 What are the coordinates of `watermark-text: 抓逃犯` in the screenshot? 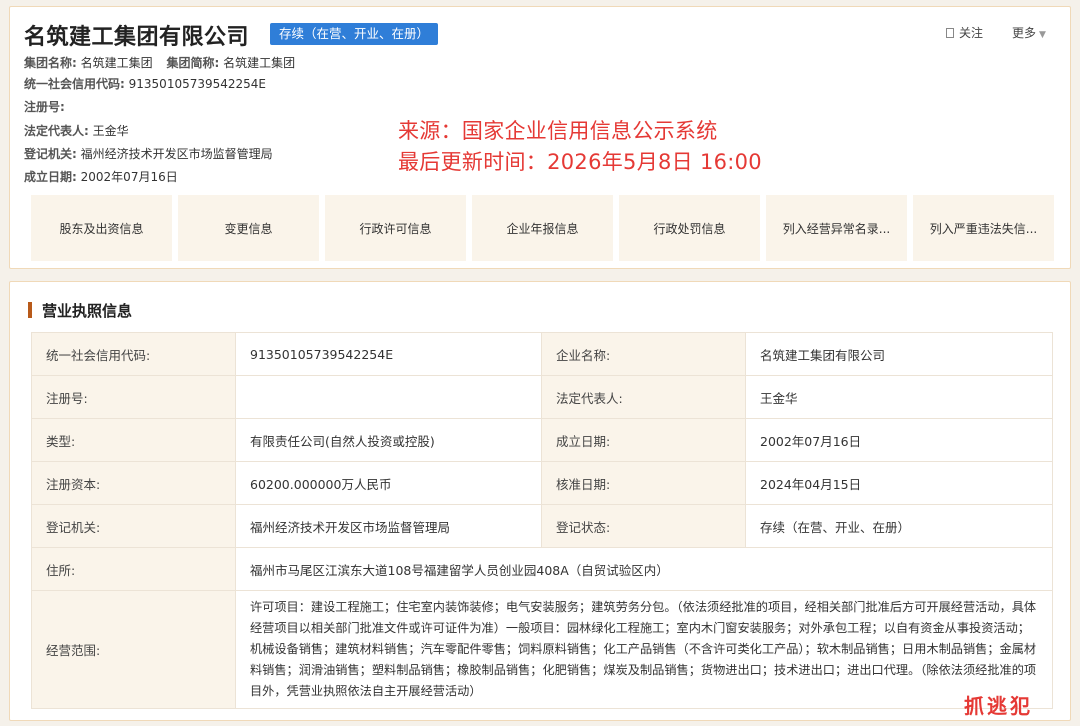 It's located at (998, 706).